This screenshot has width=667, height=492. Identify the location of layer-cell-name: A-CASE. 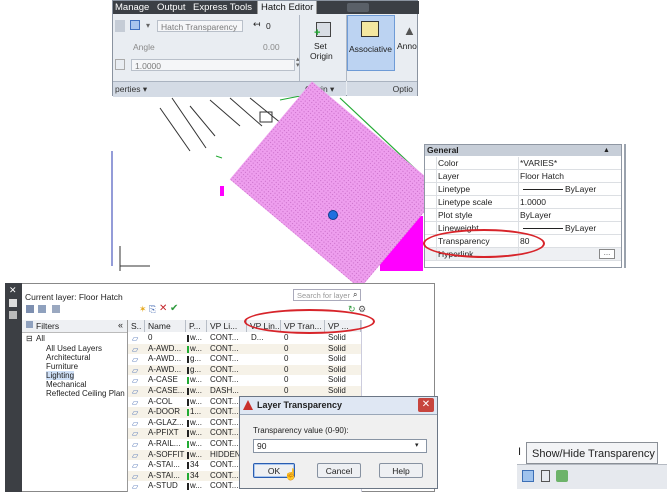
(163, 380).